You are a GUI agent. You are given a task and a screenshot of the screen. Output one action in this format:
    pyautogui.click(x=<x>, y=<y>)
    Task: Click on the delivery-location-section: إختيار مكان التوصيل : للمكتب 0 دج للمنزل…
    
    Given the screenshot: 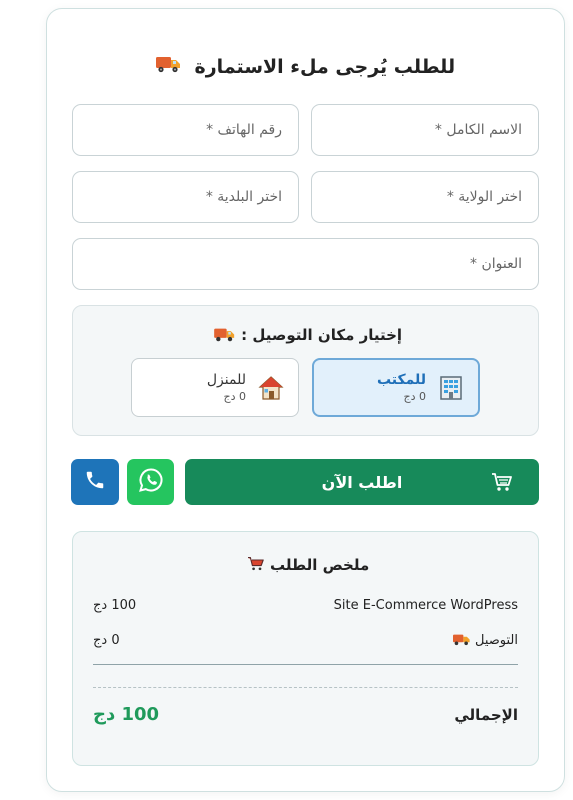 What is the action you would take?
    pyautogui.click(x=305, y=370)
    